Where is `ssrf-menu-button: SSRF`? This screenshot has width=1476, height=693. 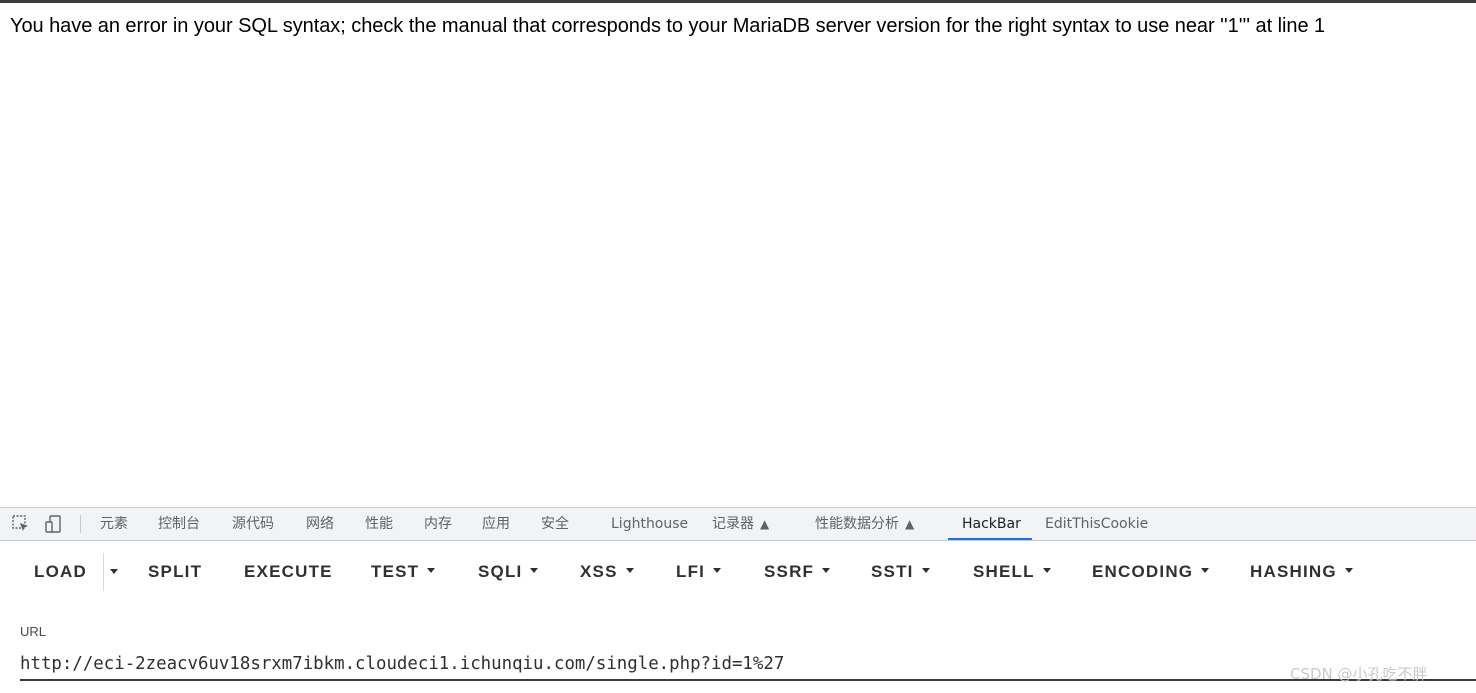
ssrf-menu-button: SSRF is located at coordinates (797, 572).